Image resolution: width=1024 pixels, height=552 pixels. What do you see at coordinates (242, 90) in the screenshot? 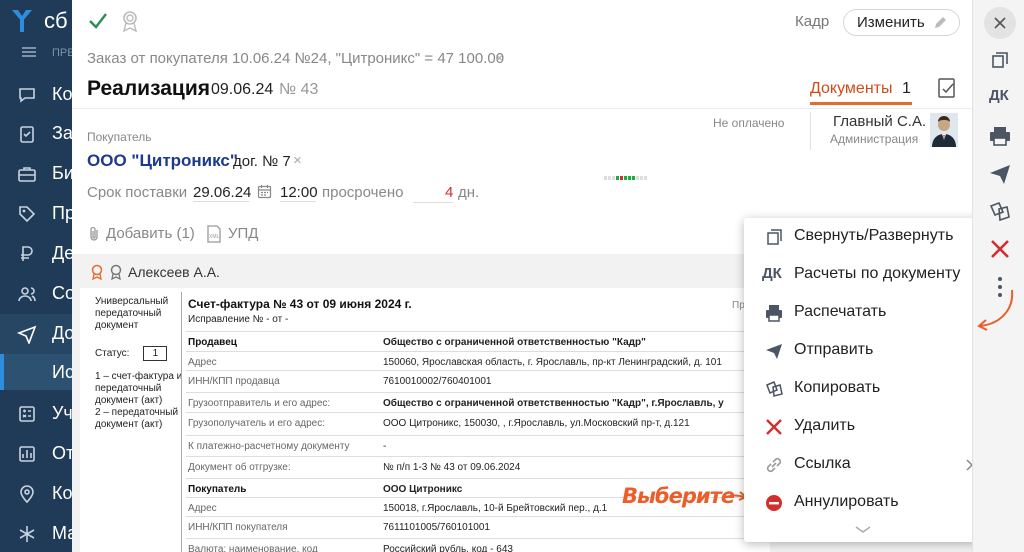
I see `document-date: 09.06.24` at bounding box center [242, 90].